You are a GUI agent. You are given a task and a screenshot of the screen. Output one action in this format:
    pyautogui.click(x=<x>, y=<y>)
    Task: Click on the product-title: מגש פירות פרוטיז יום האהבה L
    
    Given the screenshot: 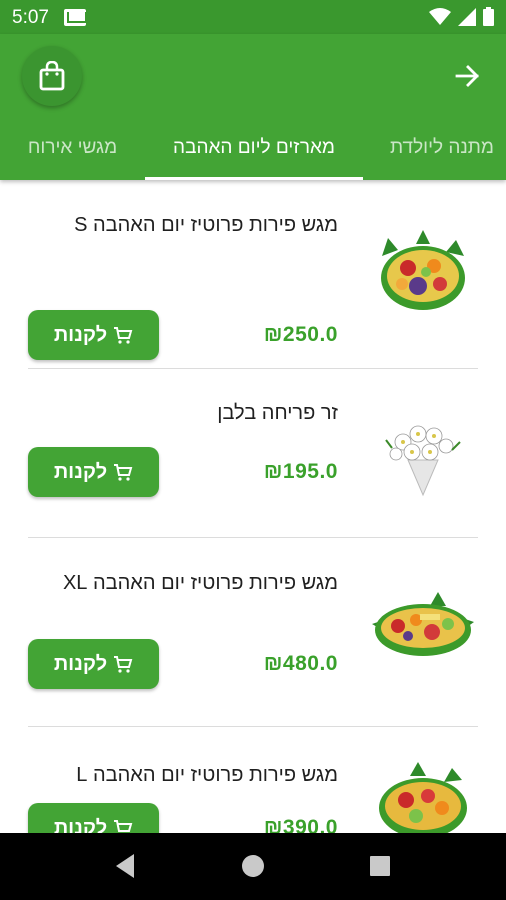 What is the action you would take?
    pyautogui.click(x=207, y=775)
    